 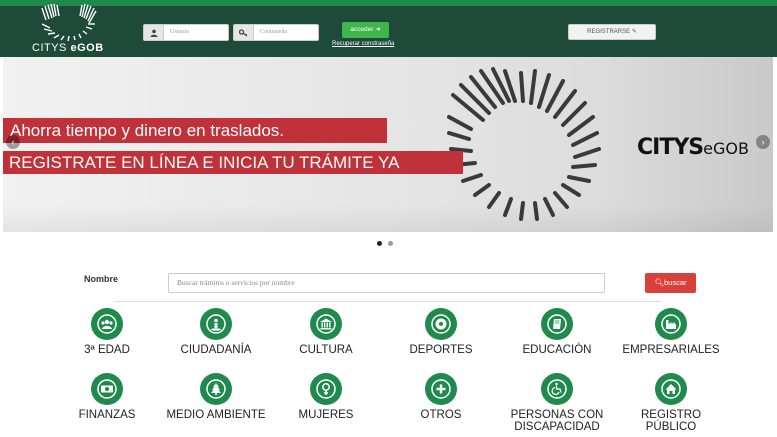 What do you see at coordinates (286, 32) in the screenshot?
I see `contrasena-input: Contraseña` at bounding box center [286, 32].